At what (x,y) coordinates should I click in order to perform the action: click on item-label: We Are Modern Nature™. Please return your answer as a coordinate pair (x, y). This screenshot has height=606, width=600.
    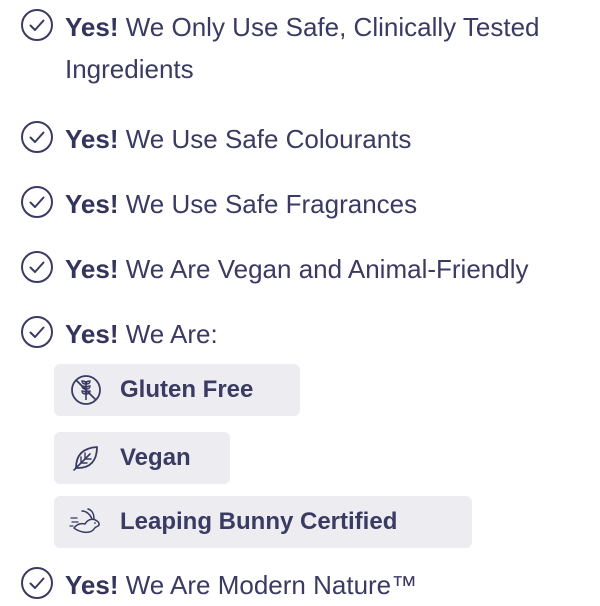
    Looking at the image, I should click on (268, 585).